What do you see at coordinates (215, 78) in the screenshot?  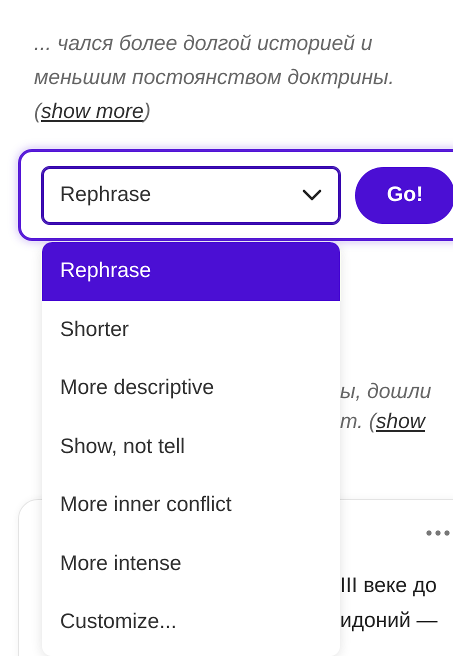 I see `excerpt-text: ... чался более долгой историей и меньшим постоянством доктрины. (show more)` at bounding box center [215, 78].